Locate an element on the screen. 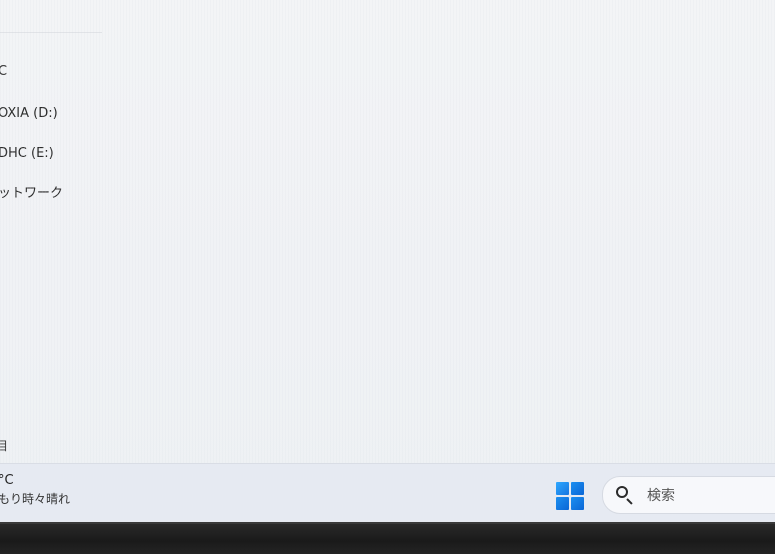 This screenshot has width=775, height=554. weather-temperature: °C is located at coordinates (7, 480).